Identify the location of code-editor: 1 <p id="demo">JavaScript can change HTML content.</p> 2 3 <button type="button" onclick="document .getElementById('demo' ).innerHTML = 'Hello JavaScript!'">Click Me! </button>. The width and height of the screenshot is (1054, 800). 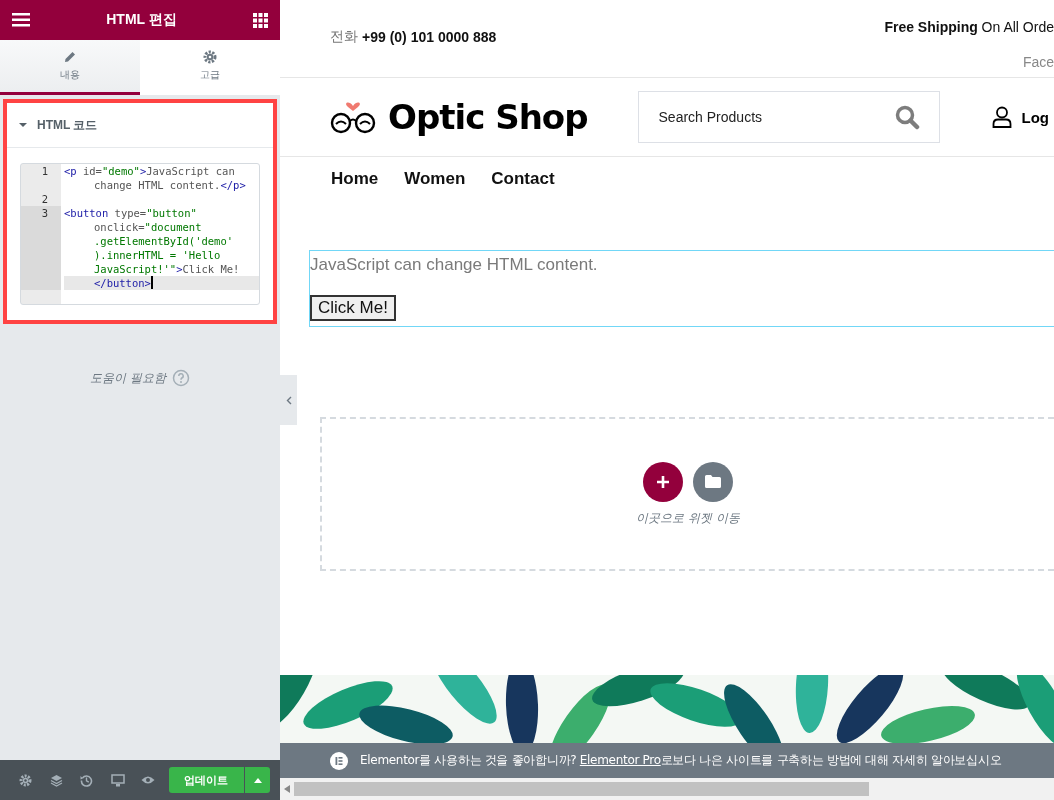
(140, 234).